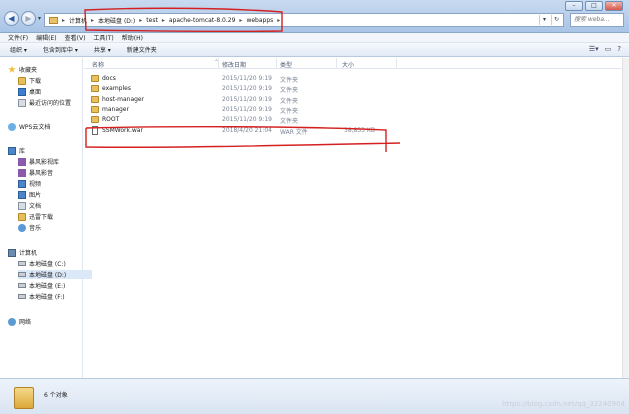 This screenshot has height=414, width=629. I want to click on breadcrumb-drive-d: 本地磁盘 (D:), so click(116, 20).